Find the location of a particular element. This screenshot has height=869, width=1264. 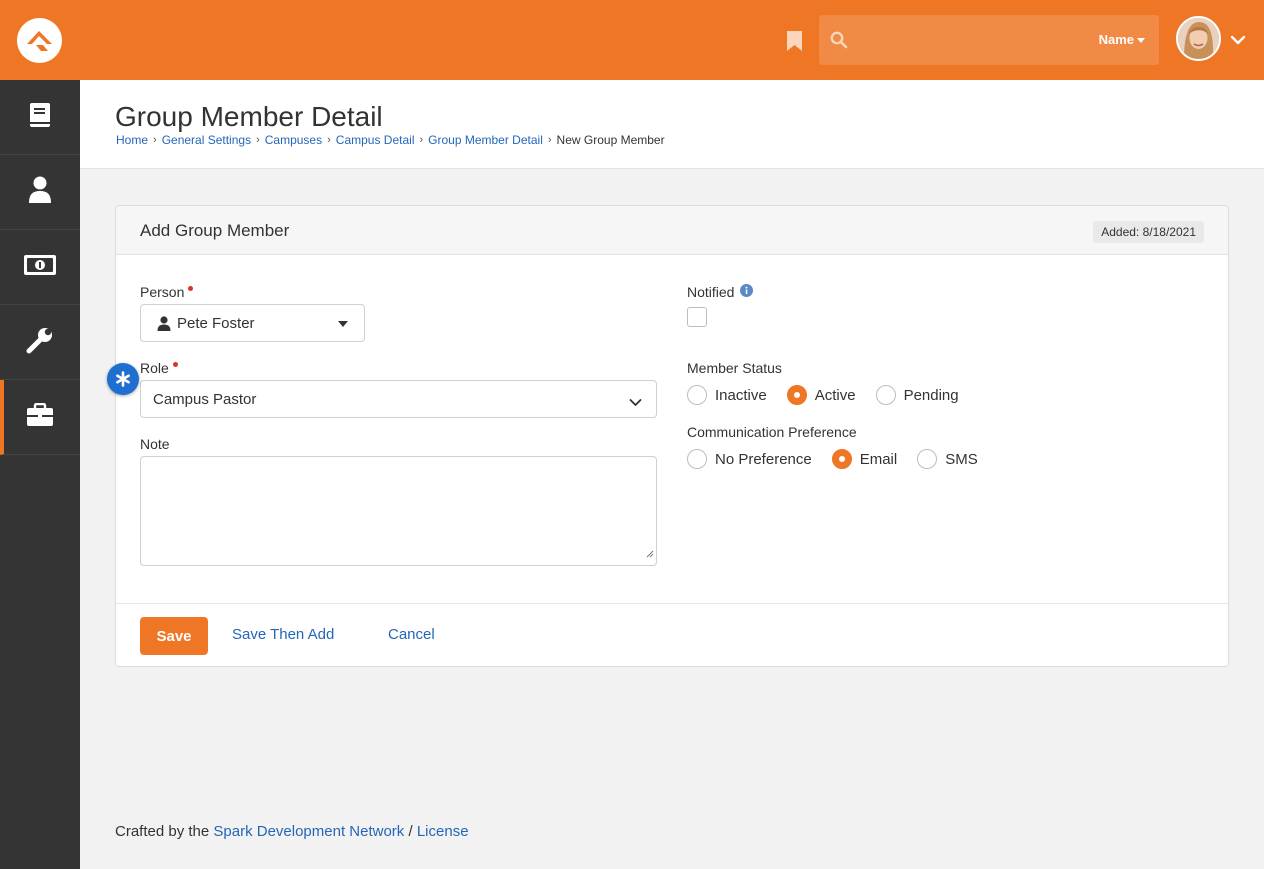

sidebar-item-book is located at coordinates (40, 117).